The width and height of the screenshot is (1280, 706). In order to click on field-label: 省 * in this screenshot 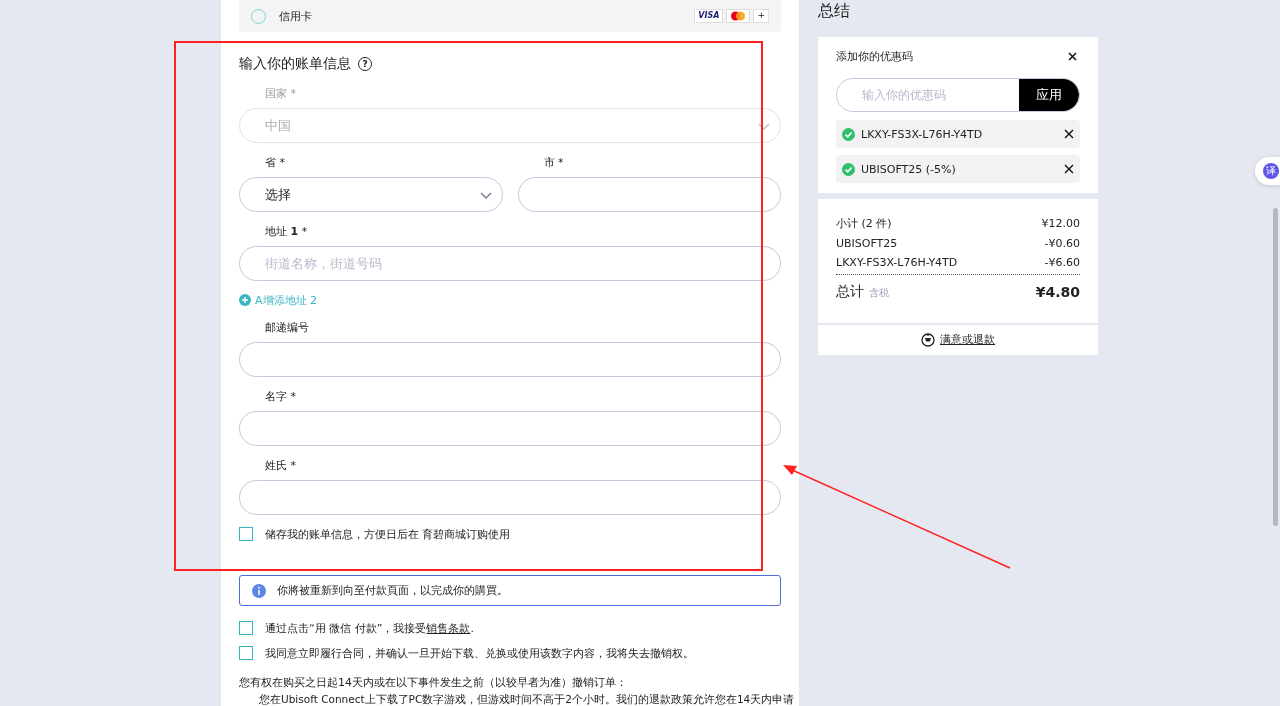, I will do `click(275, 163)`.